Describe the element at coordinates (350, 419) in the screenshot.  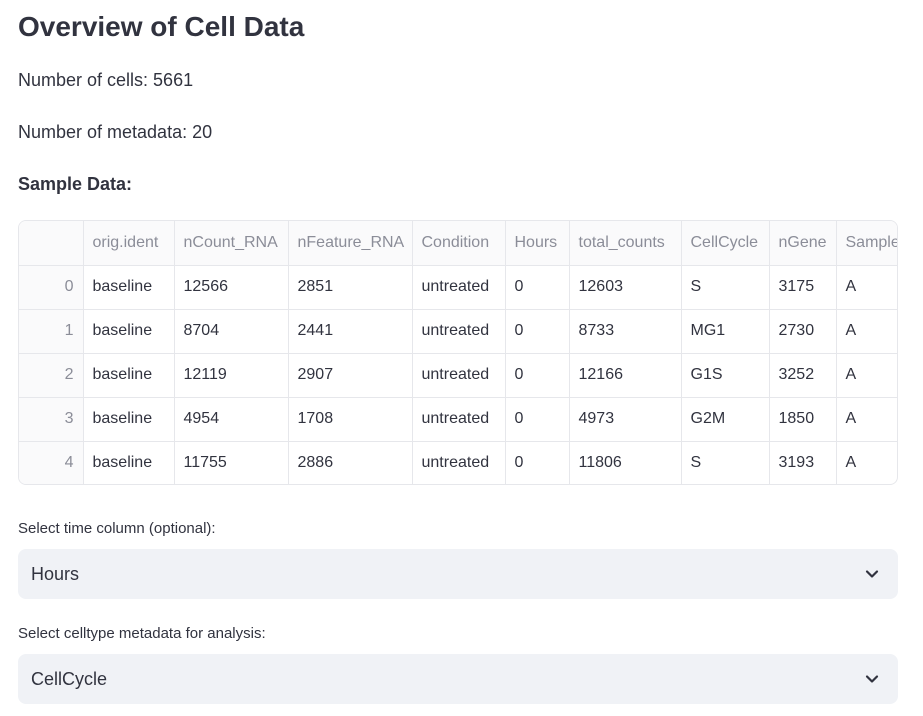
I see `table-cell: 1708` at that location.